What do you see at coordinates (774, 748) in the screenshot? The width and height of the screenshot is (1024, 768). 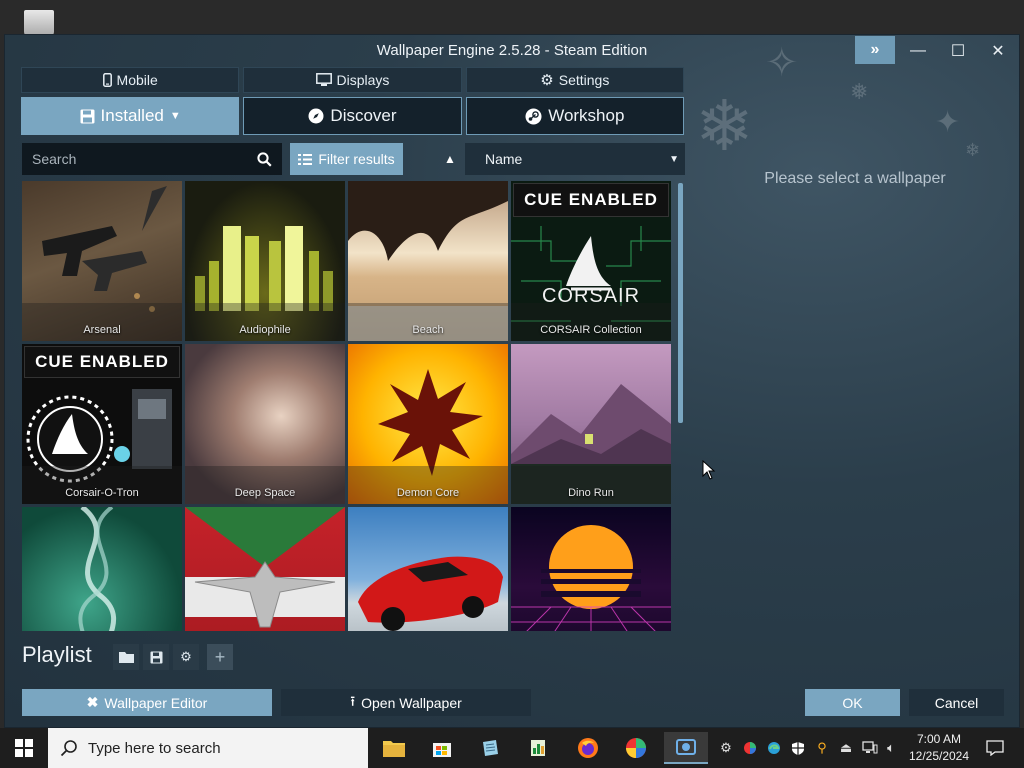 I see `tray-edge-icon` at bounding box center [774, 748].